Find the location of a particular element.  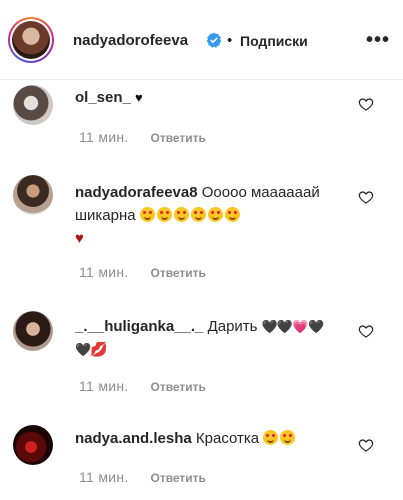

comment-text: ol_sen_ ♥ is located at coordinates (210, 97).